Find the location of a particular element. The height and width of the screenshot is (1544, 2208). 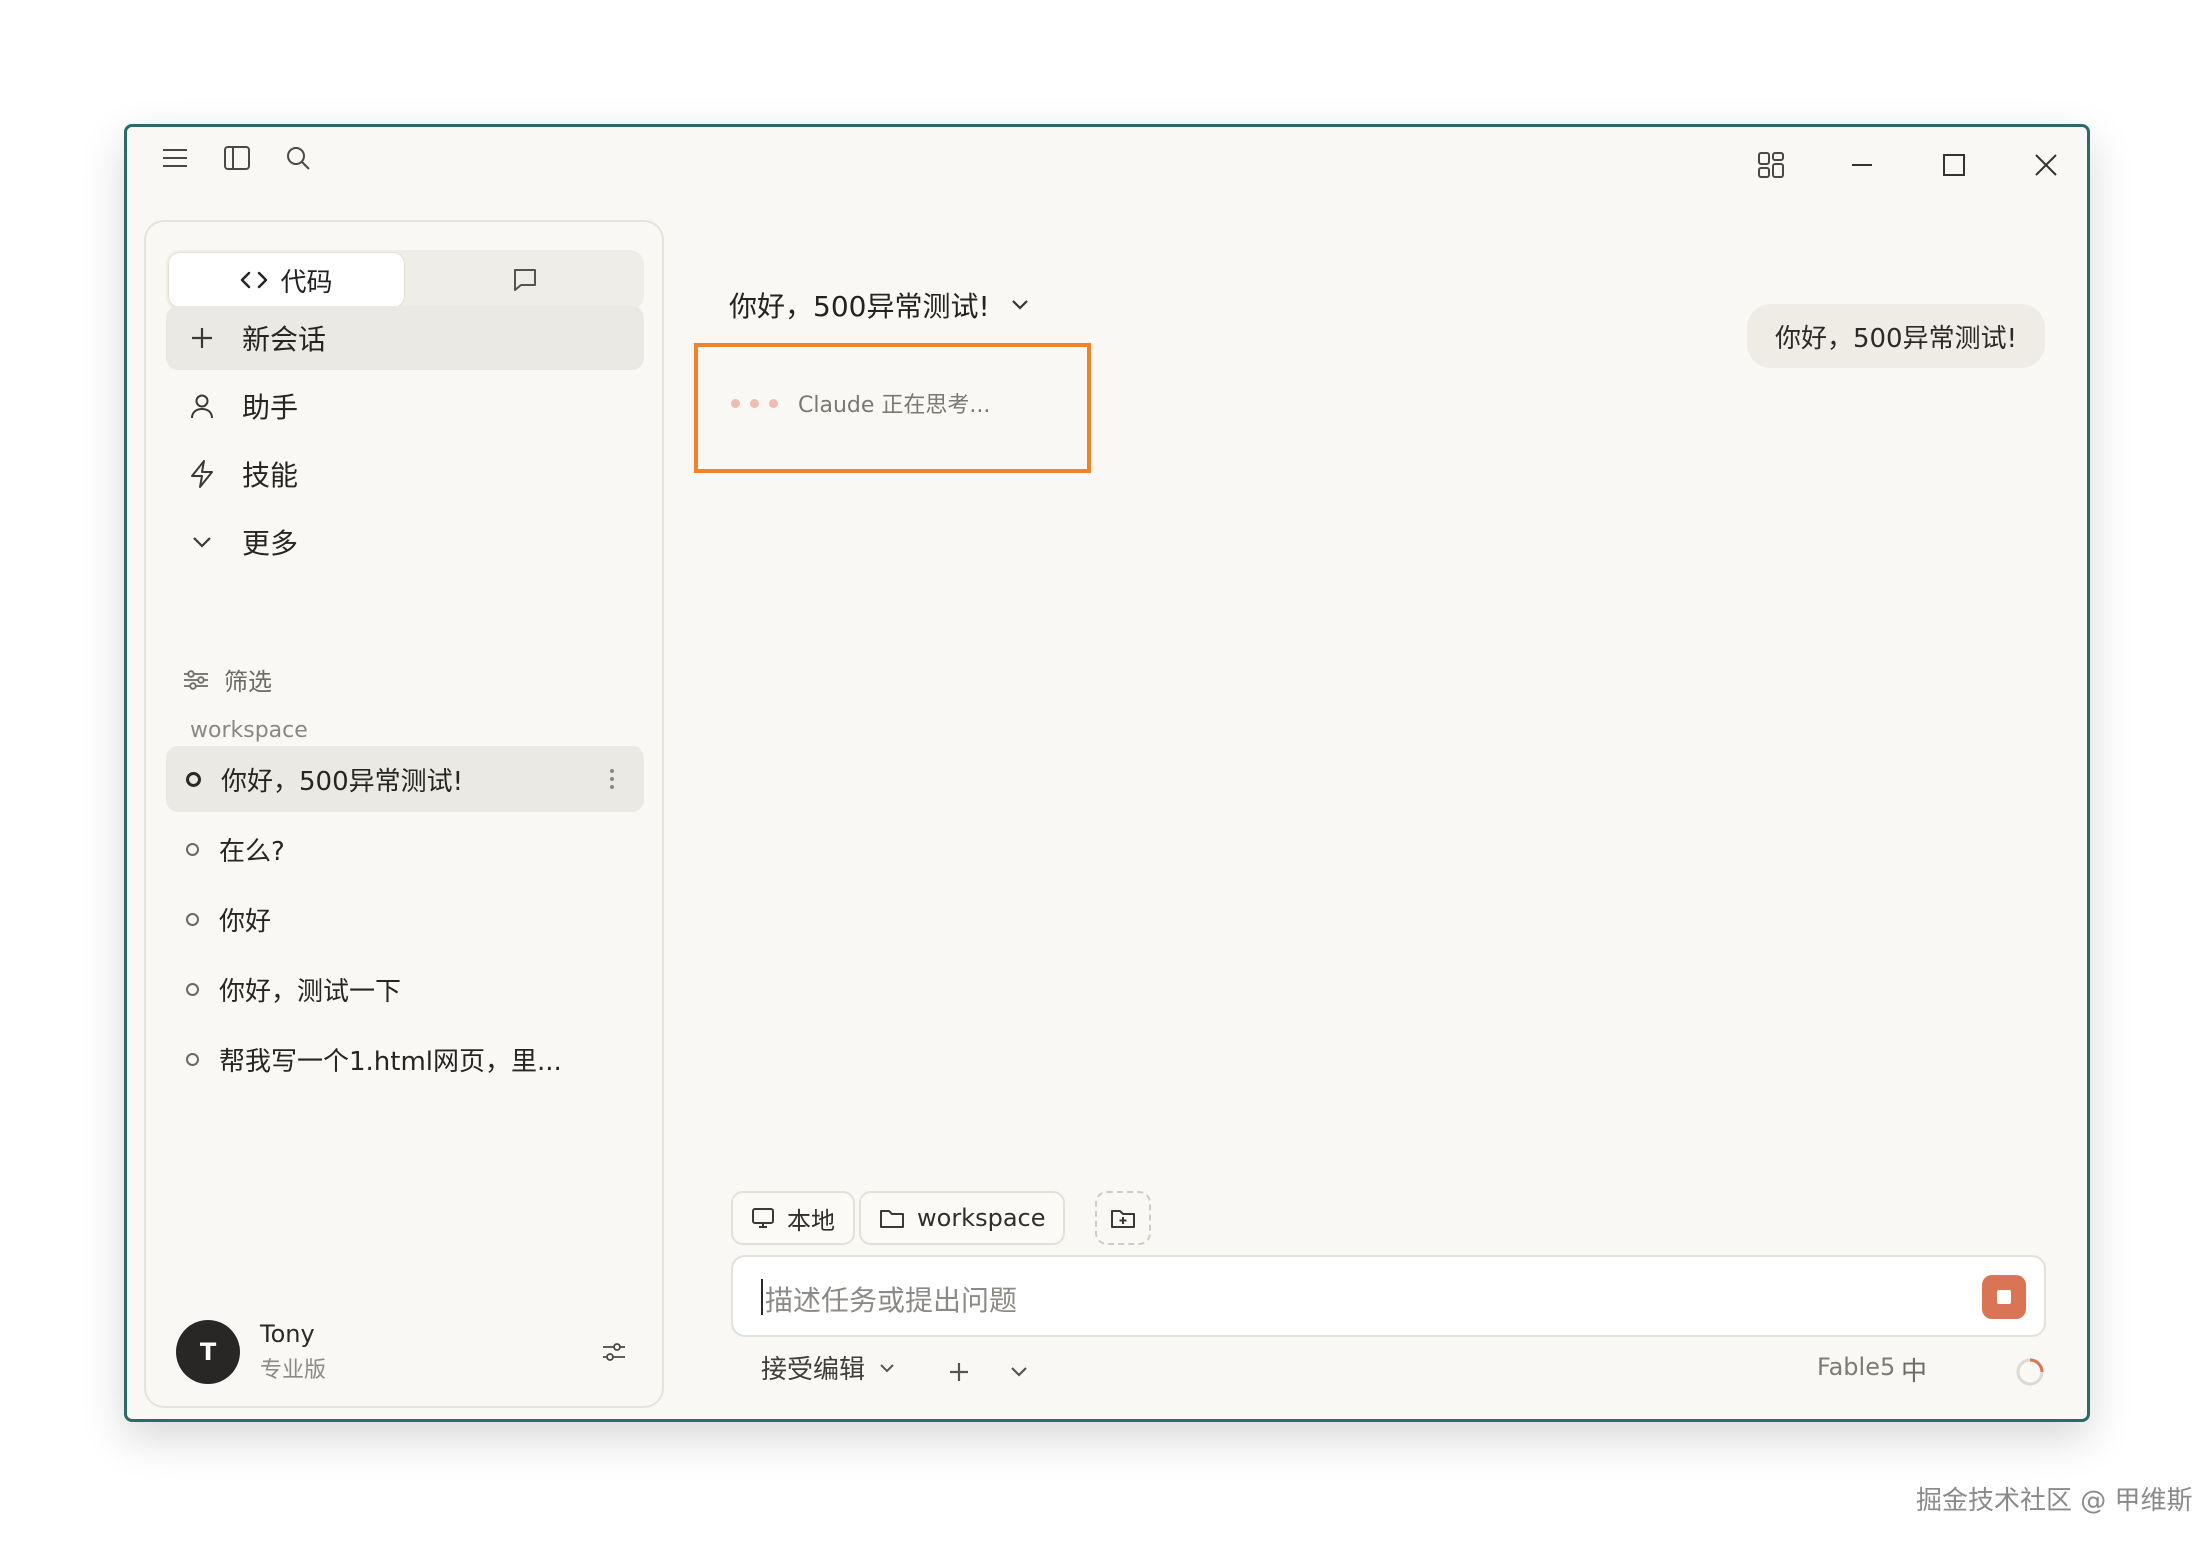

conversation-title: 在么? is located at coordinates (252, 851).